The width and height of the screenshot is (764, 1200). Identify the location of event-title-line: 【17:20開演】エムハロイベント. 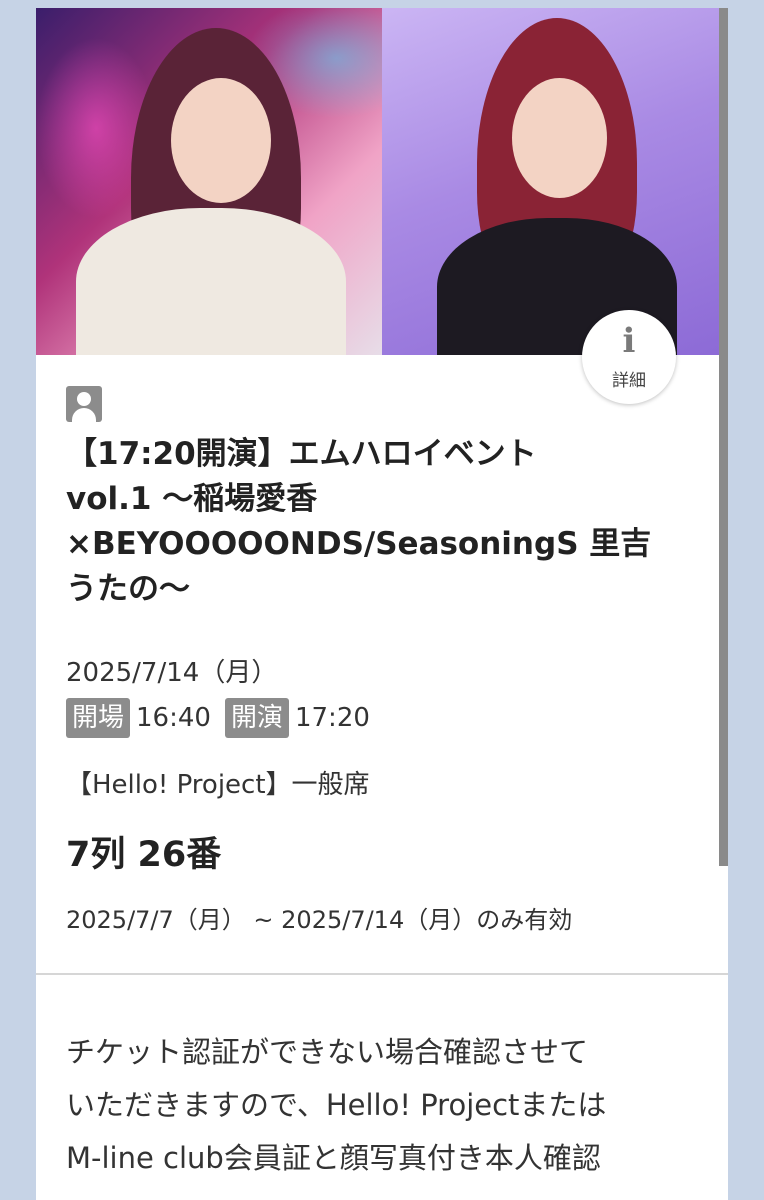
(301, 454).